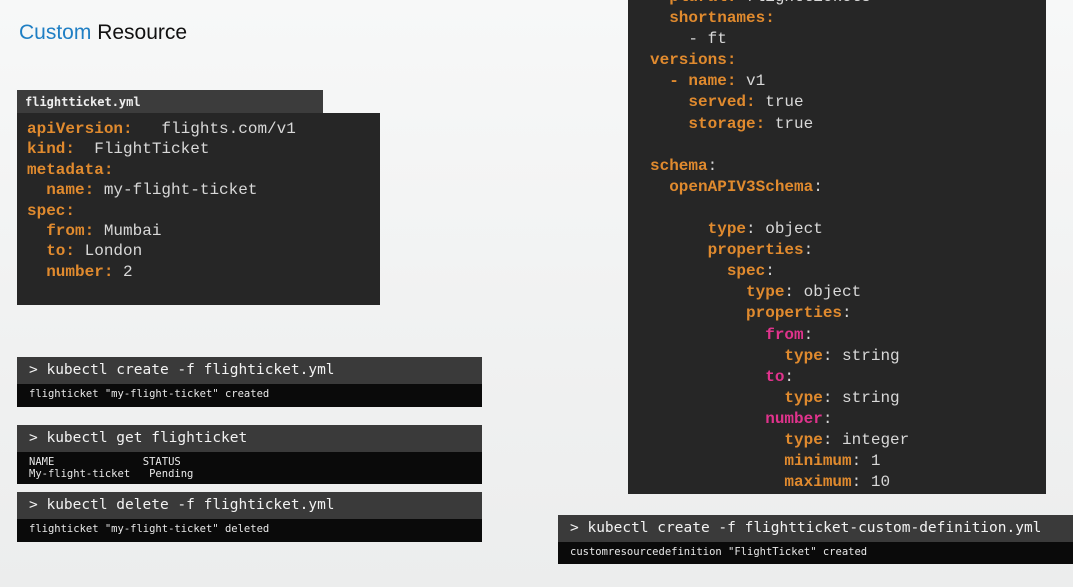 The height and width of the screenshot is (587, 1073). What do you see at coordinates (848, 377) in the screenshot?
I see `yaml-line: to:` at bounding box center [848, 377].